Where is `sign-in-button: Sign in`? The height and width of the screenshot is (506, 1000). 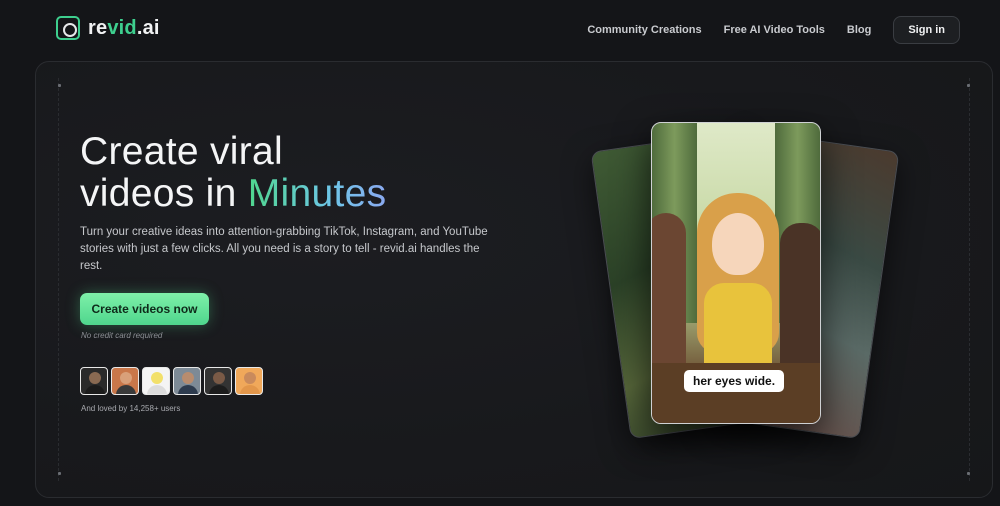 sign-in-button: Sign in is located at coordinates (926, 30).